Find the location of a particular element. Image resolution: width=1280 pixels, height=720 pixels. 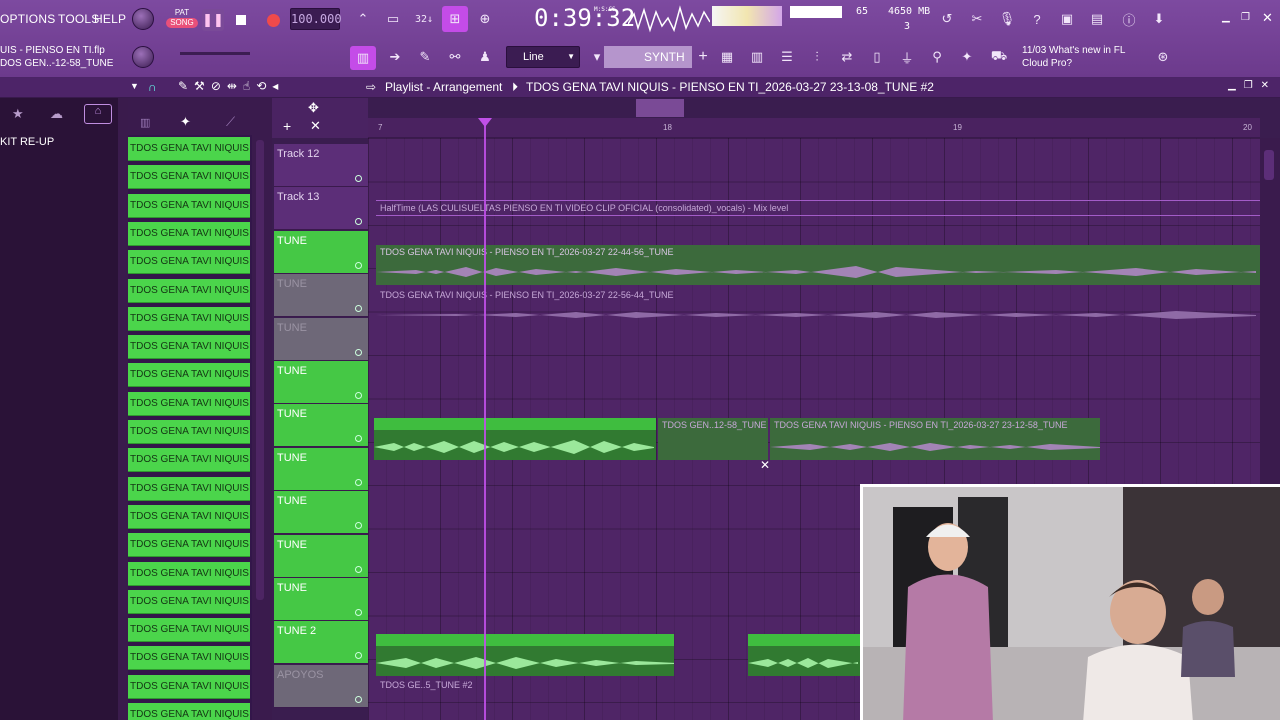

maximize-button: ❐ is located at coordinates (1245, 17).